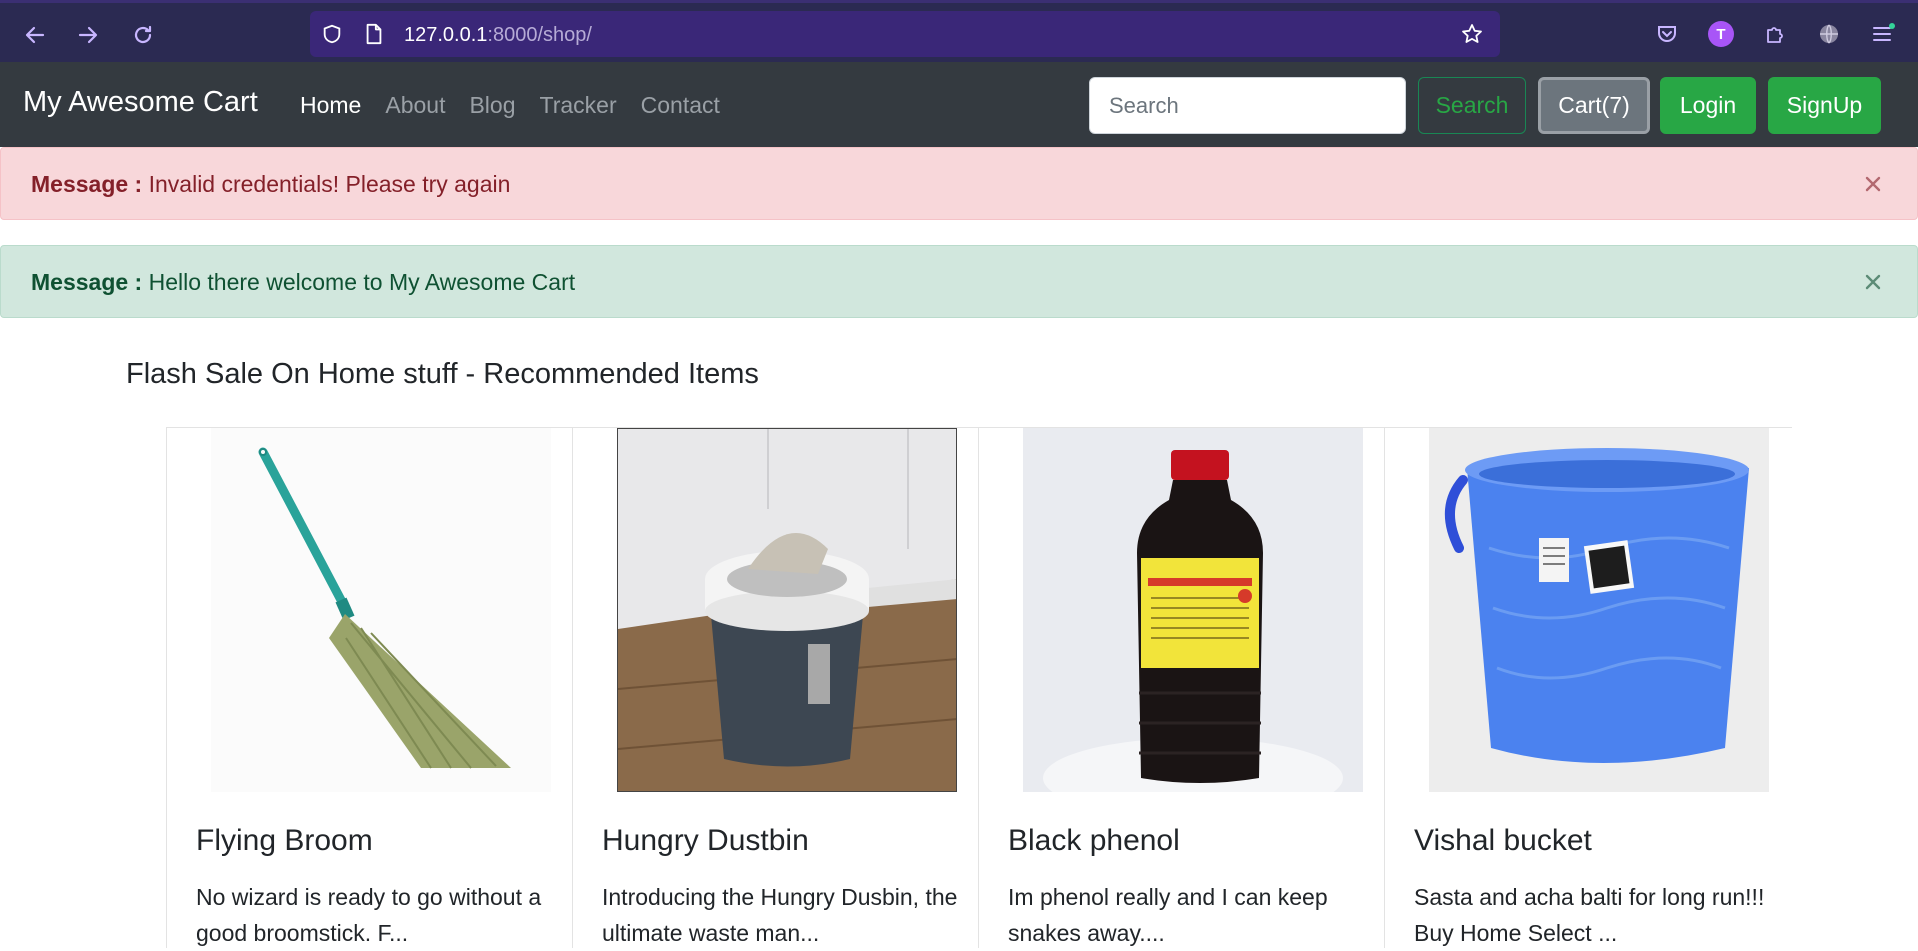 The image size is (1918, 951). I want to click on brand-link: My Awesome Cart, so click(140, 102).